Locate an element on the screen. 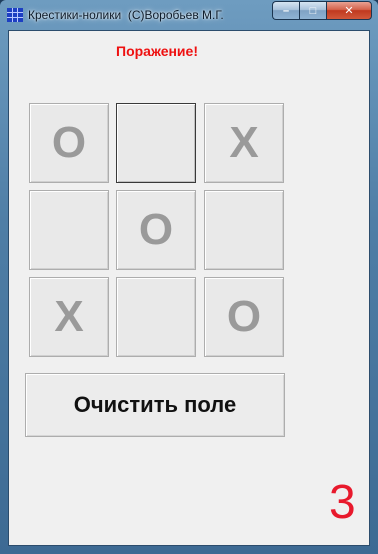 Image resolution: width=378 pixels, height=554 pixels. clear-board-button: Очистить поле is located at coordinates (155, 405).